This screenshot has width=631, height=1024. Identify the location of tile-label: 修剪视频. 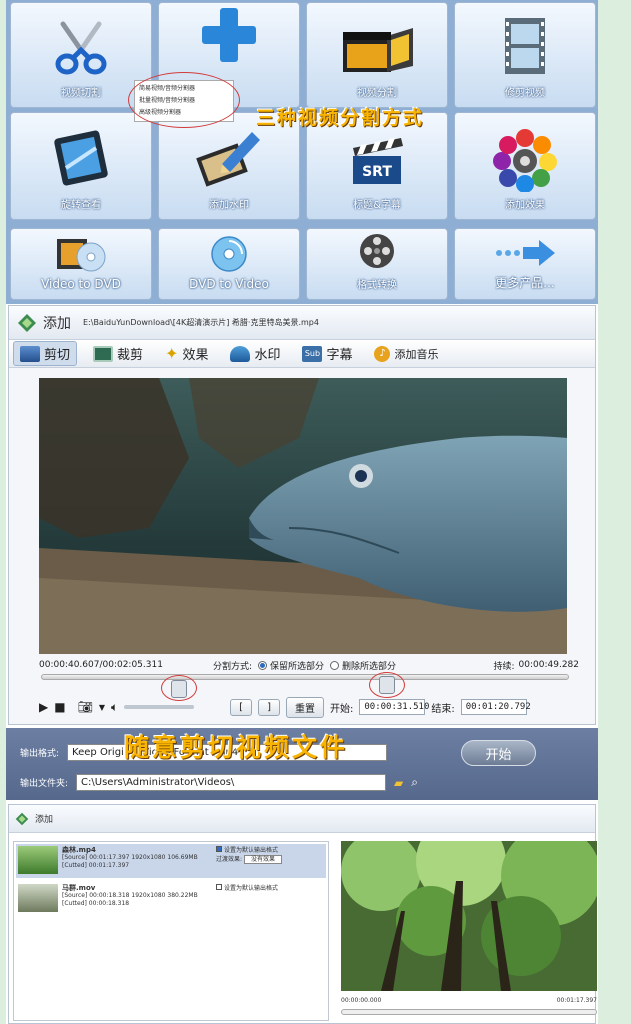
(525, 93).